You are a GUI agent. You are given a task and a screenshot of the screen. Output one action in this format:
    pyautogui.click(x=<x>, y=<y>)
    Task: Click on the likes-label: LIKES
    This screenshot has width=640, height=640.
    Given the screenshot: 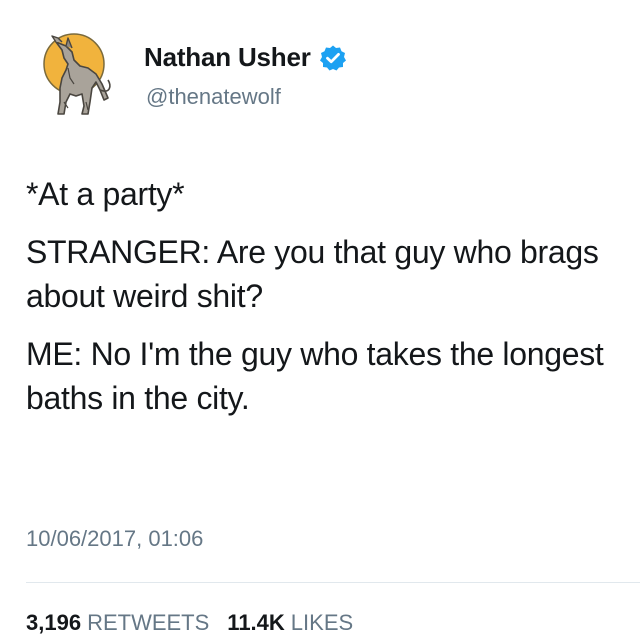 What is the action you would take?
    pyautogui.click(x=322, y=622)
    